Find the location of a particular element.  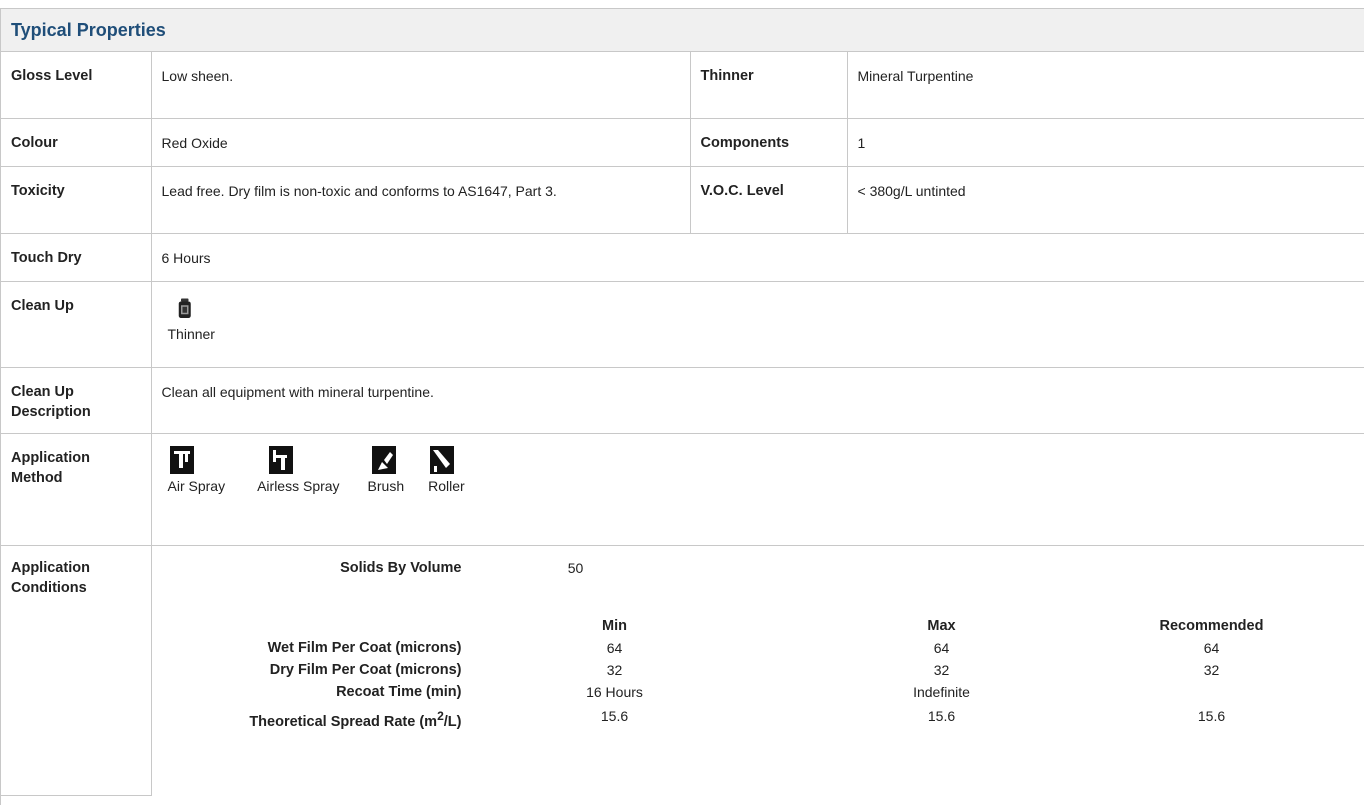

clean-up-description-label: Clean Up Description is located at coordinates (76, 400).